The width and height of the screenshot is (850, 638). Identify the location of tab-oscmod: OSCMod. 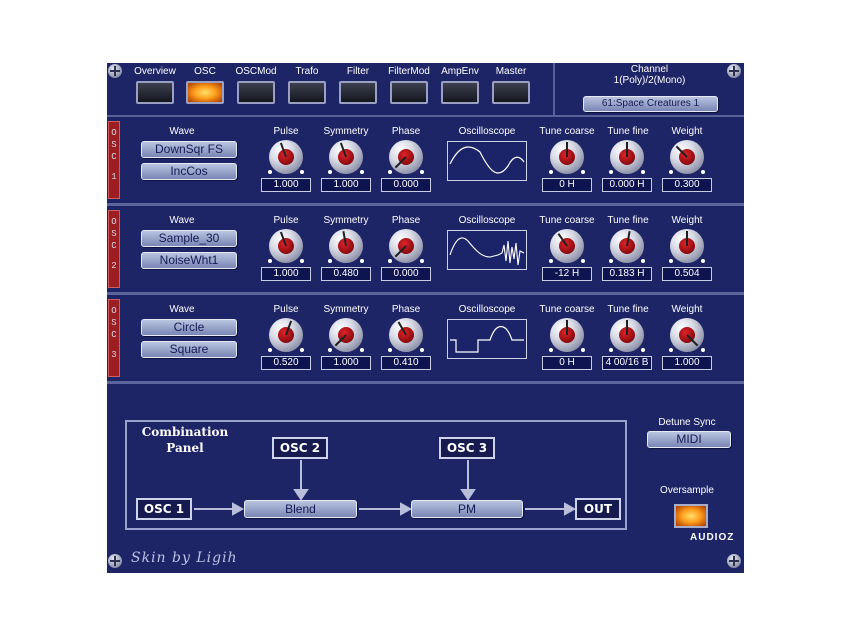
(256, 83).